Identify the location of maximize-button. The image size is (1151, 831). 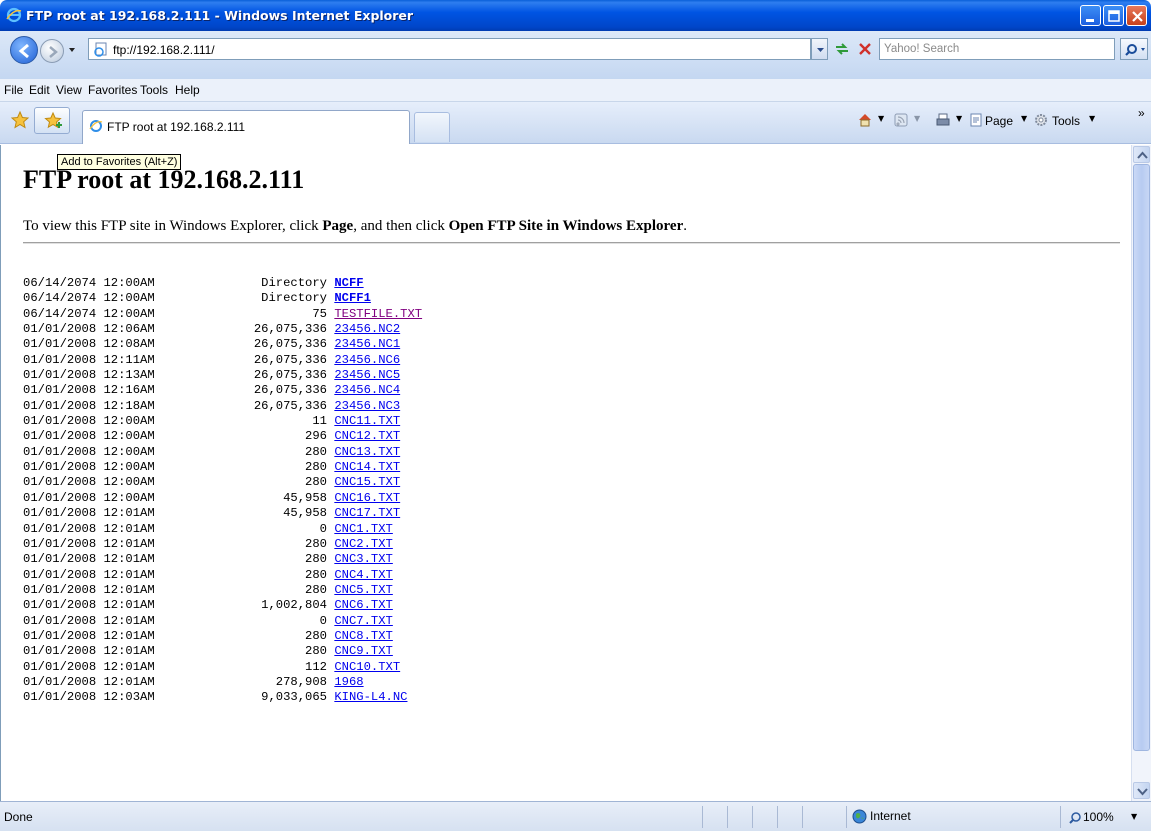
(1113, 15).